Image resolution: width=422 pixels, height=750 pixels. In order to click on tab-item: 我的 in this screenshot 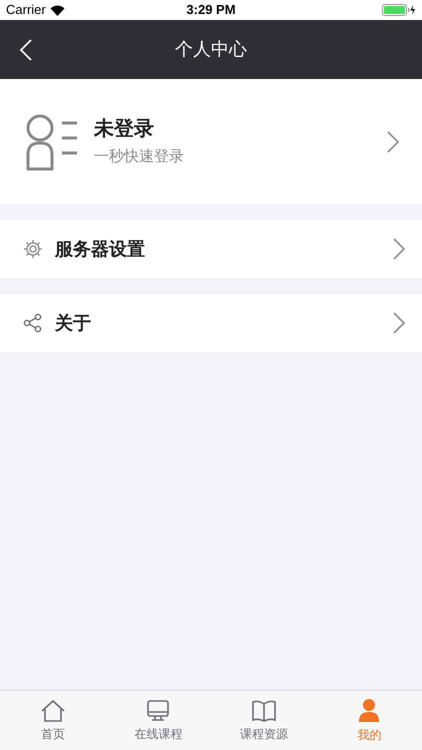, I will do `click(369, 720)`.